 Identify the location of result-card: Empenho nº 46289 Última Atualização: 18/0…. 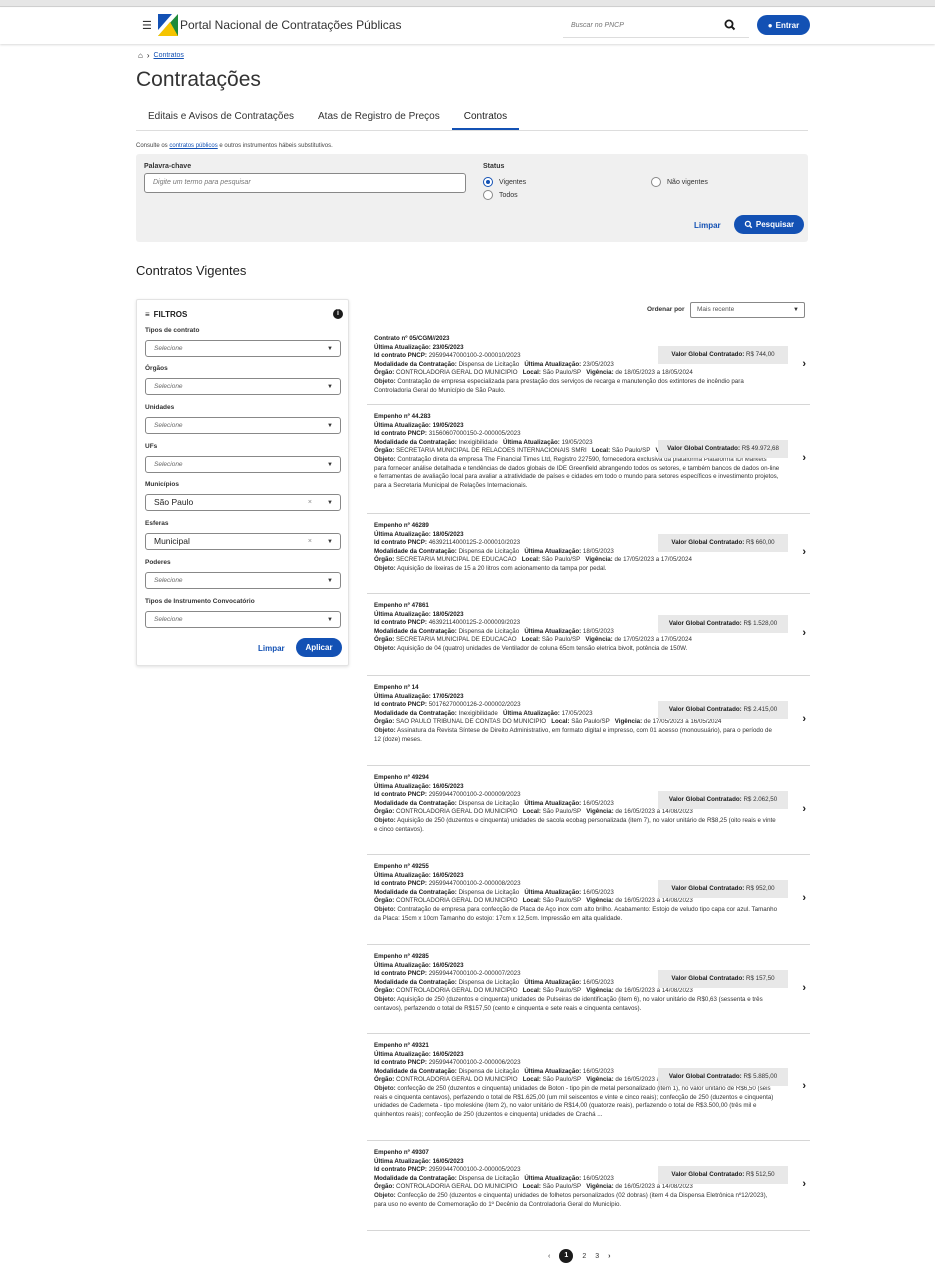
(588, 554).